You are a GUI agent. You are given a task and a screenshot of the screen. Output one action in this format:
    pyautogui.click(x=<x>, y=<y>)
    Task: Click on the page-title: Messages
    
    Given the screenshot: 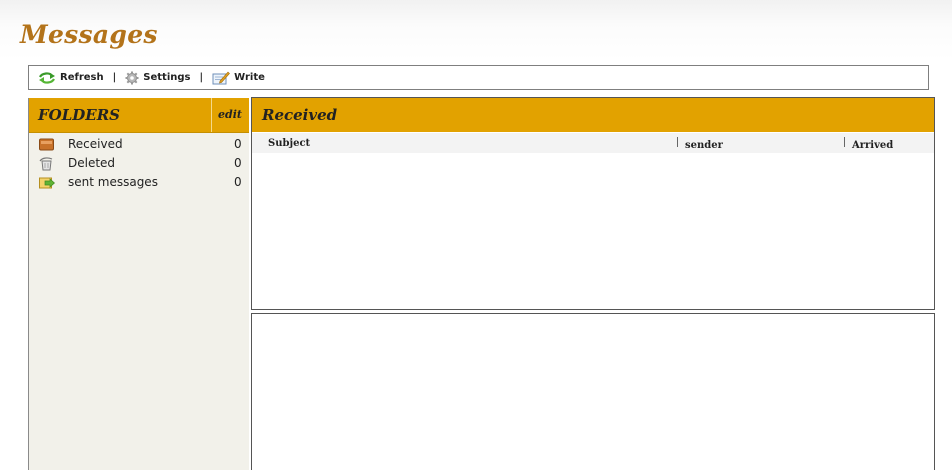 What is the action you would take?
    pyautogui.click(x=89, y=34)
    